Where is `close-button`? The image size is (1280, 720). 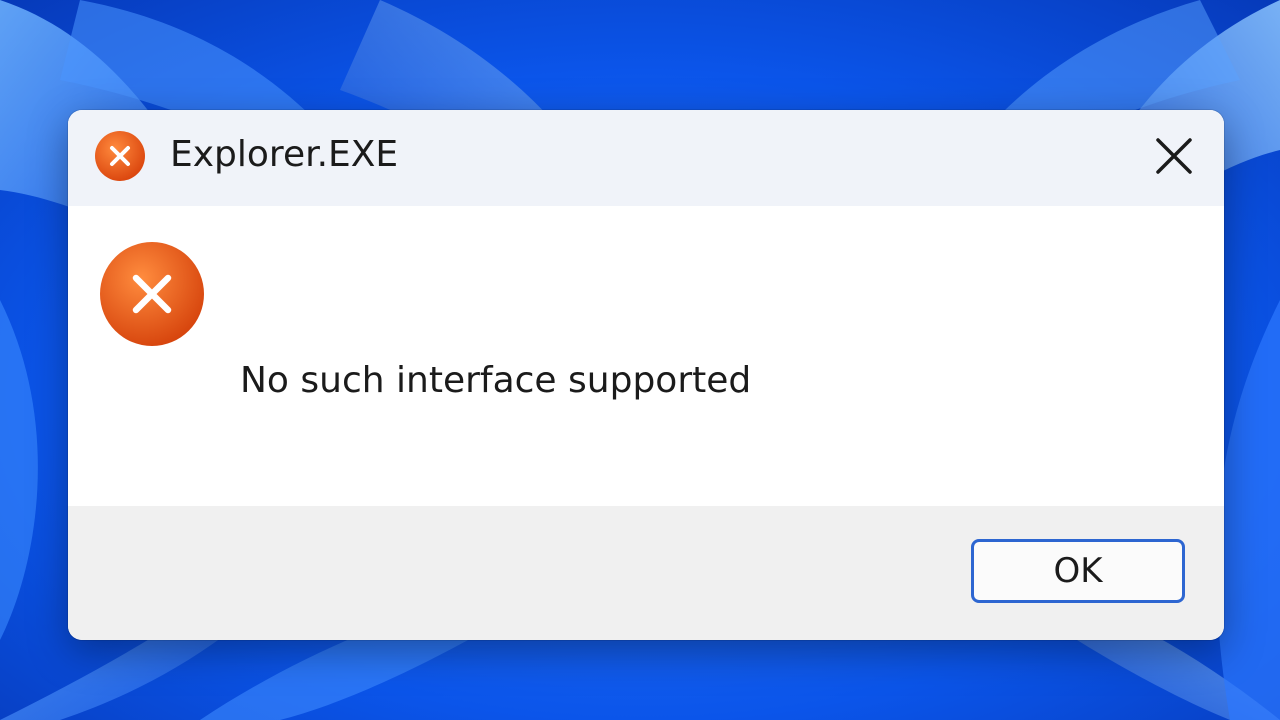
close-button is located at coordinates (1174, 156).